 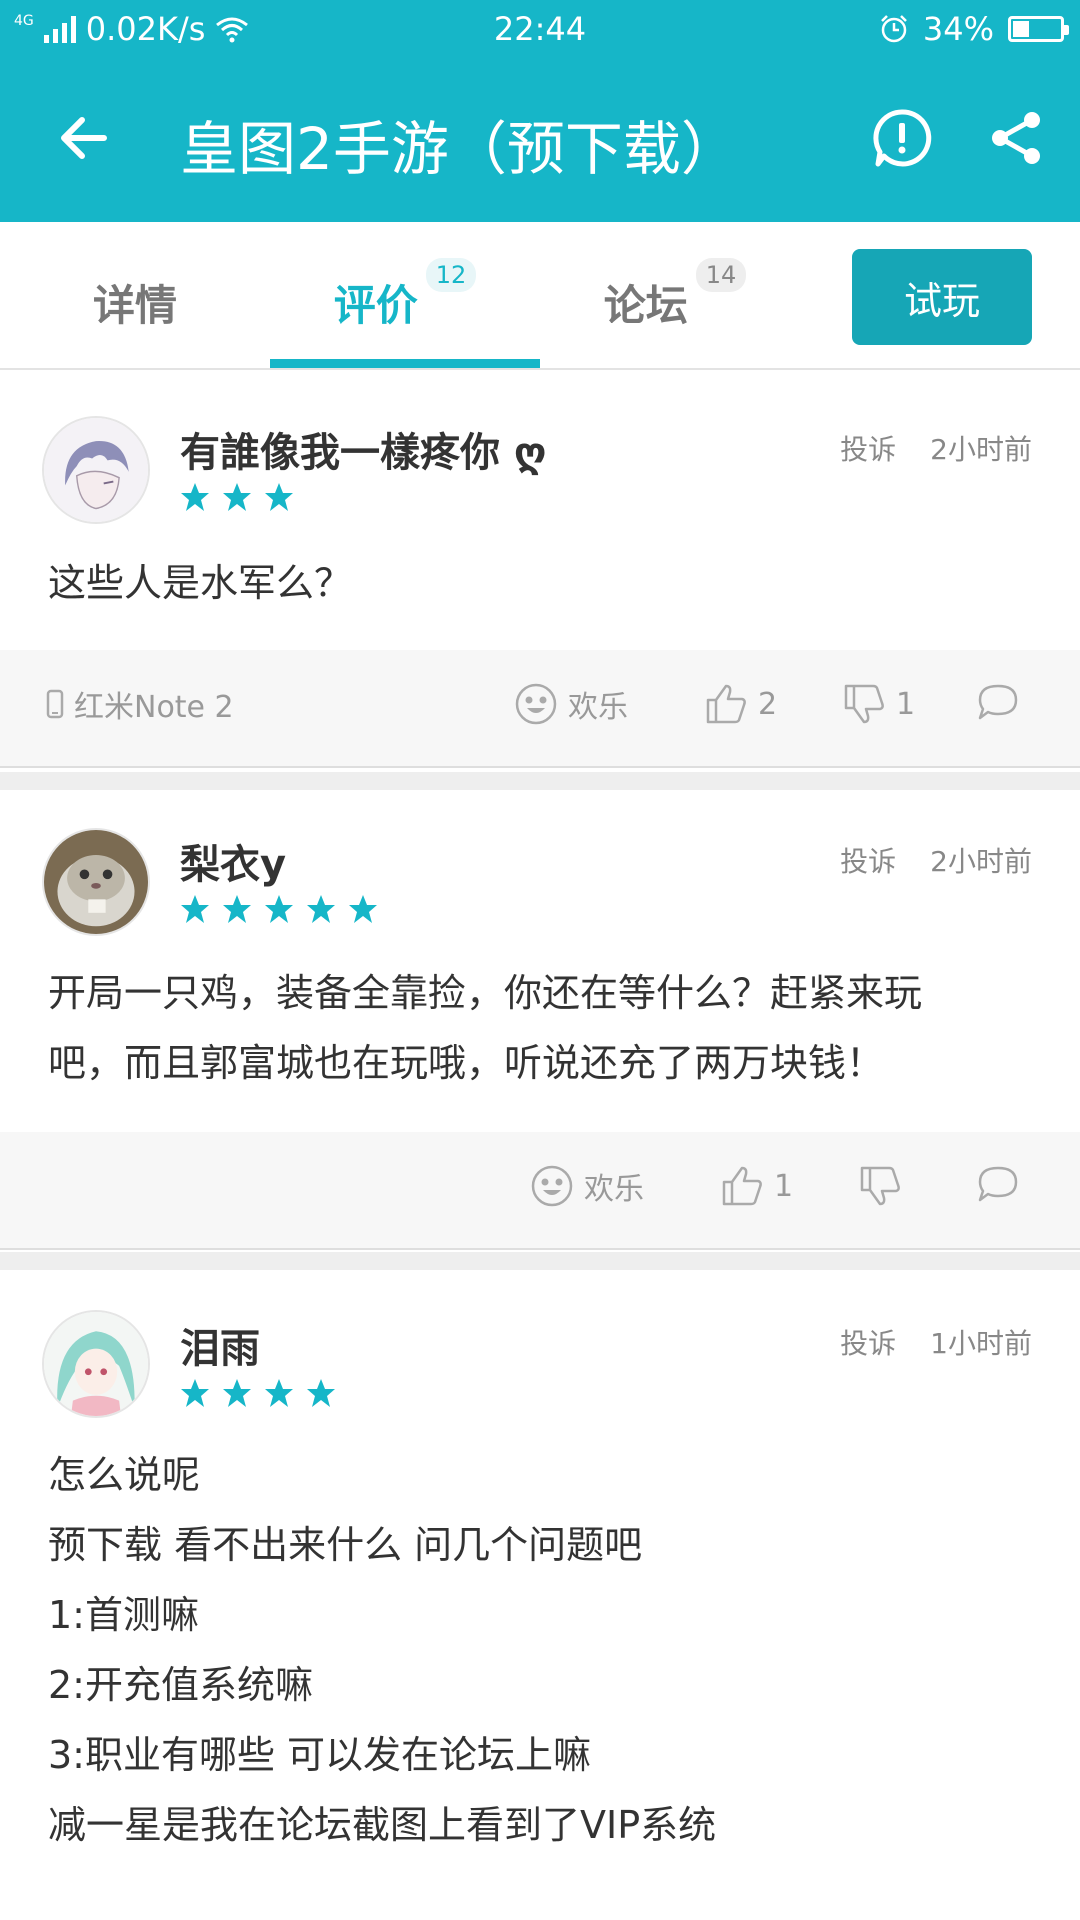 I want to click on dislike-count: 1, so click(x=906, y=704).